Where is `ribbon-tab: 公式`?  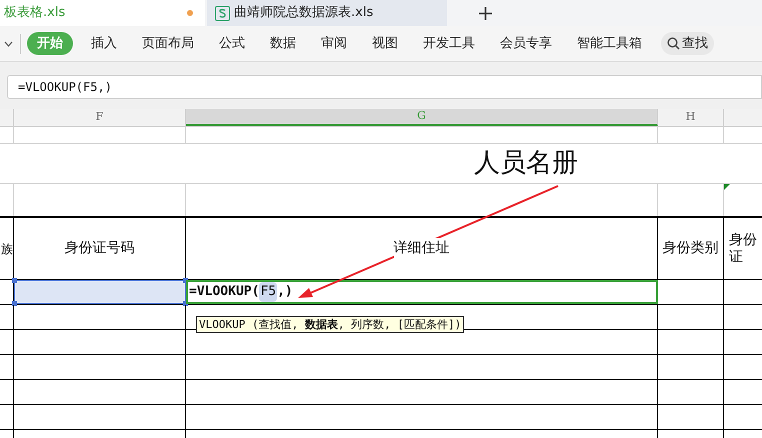
ribbon-tab: 公式 is located at coordinates (232, 44).